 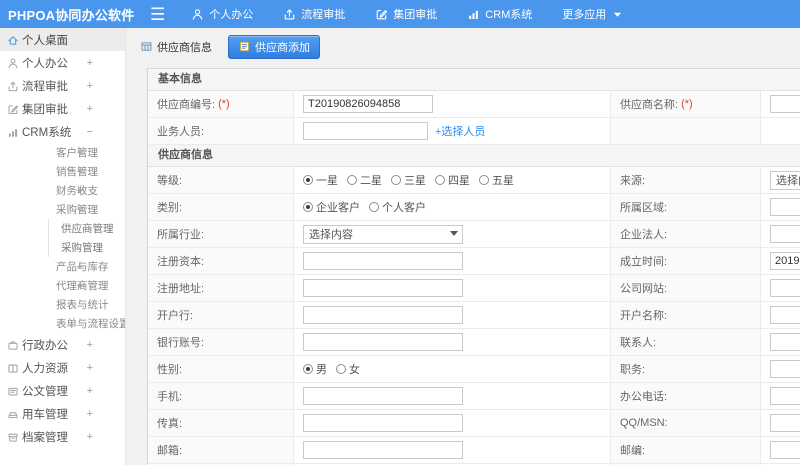 What do you see at coordinates (496, 180) in the screenshot?
I see `radio-option: 五星` at bounding box center [496, 180].